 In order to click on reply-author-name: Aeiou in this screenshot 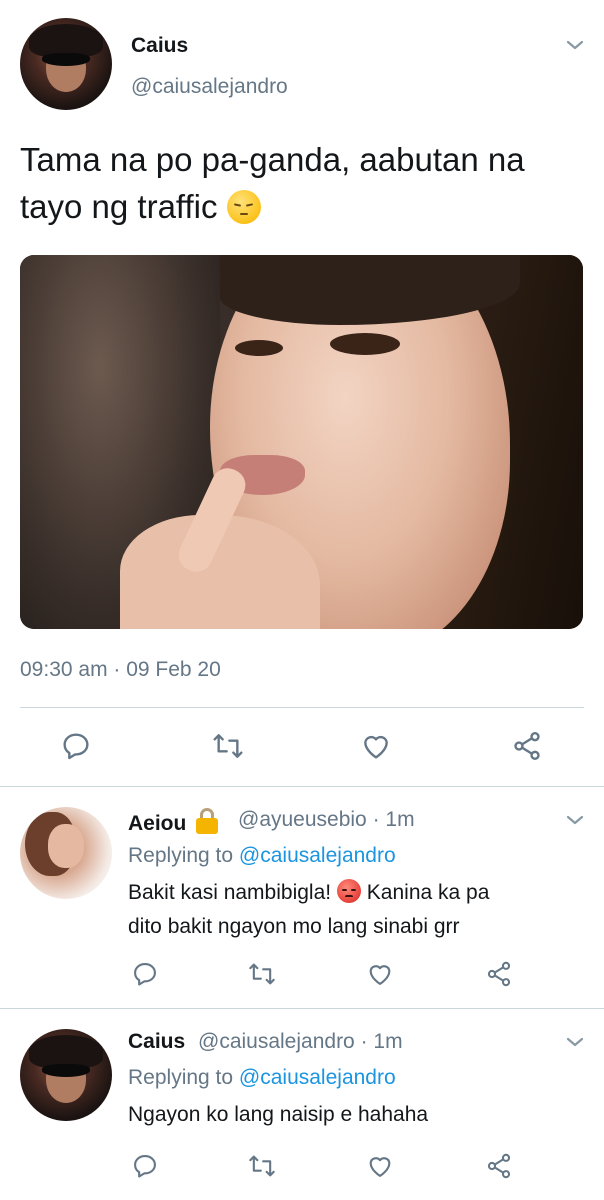, I will do `click(173, 822)`.